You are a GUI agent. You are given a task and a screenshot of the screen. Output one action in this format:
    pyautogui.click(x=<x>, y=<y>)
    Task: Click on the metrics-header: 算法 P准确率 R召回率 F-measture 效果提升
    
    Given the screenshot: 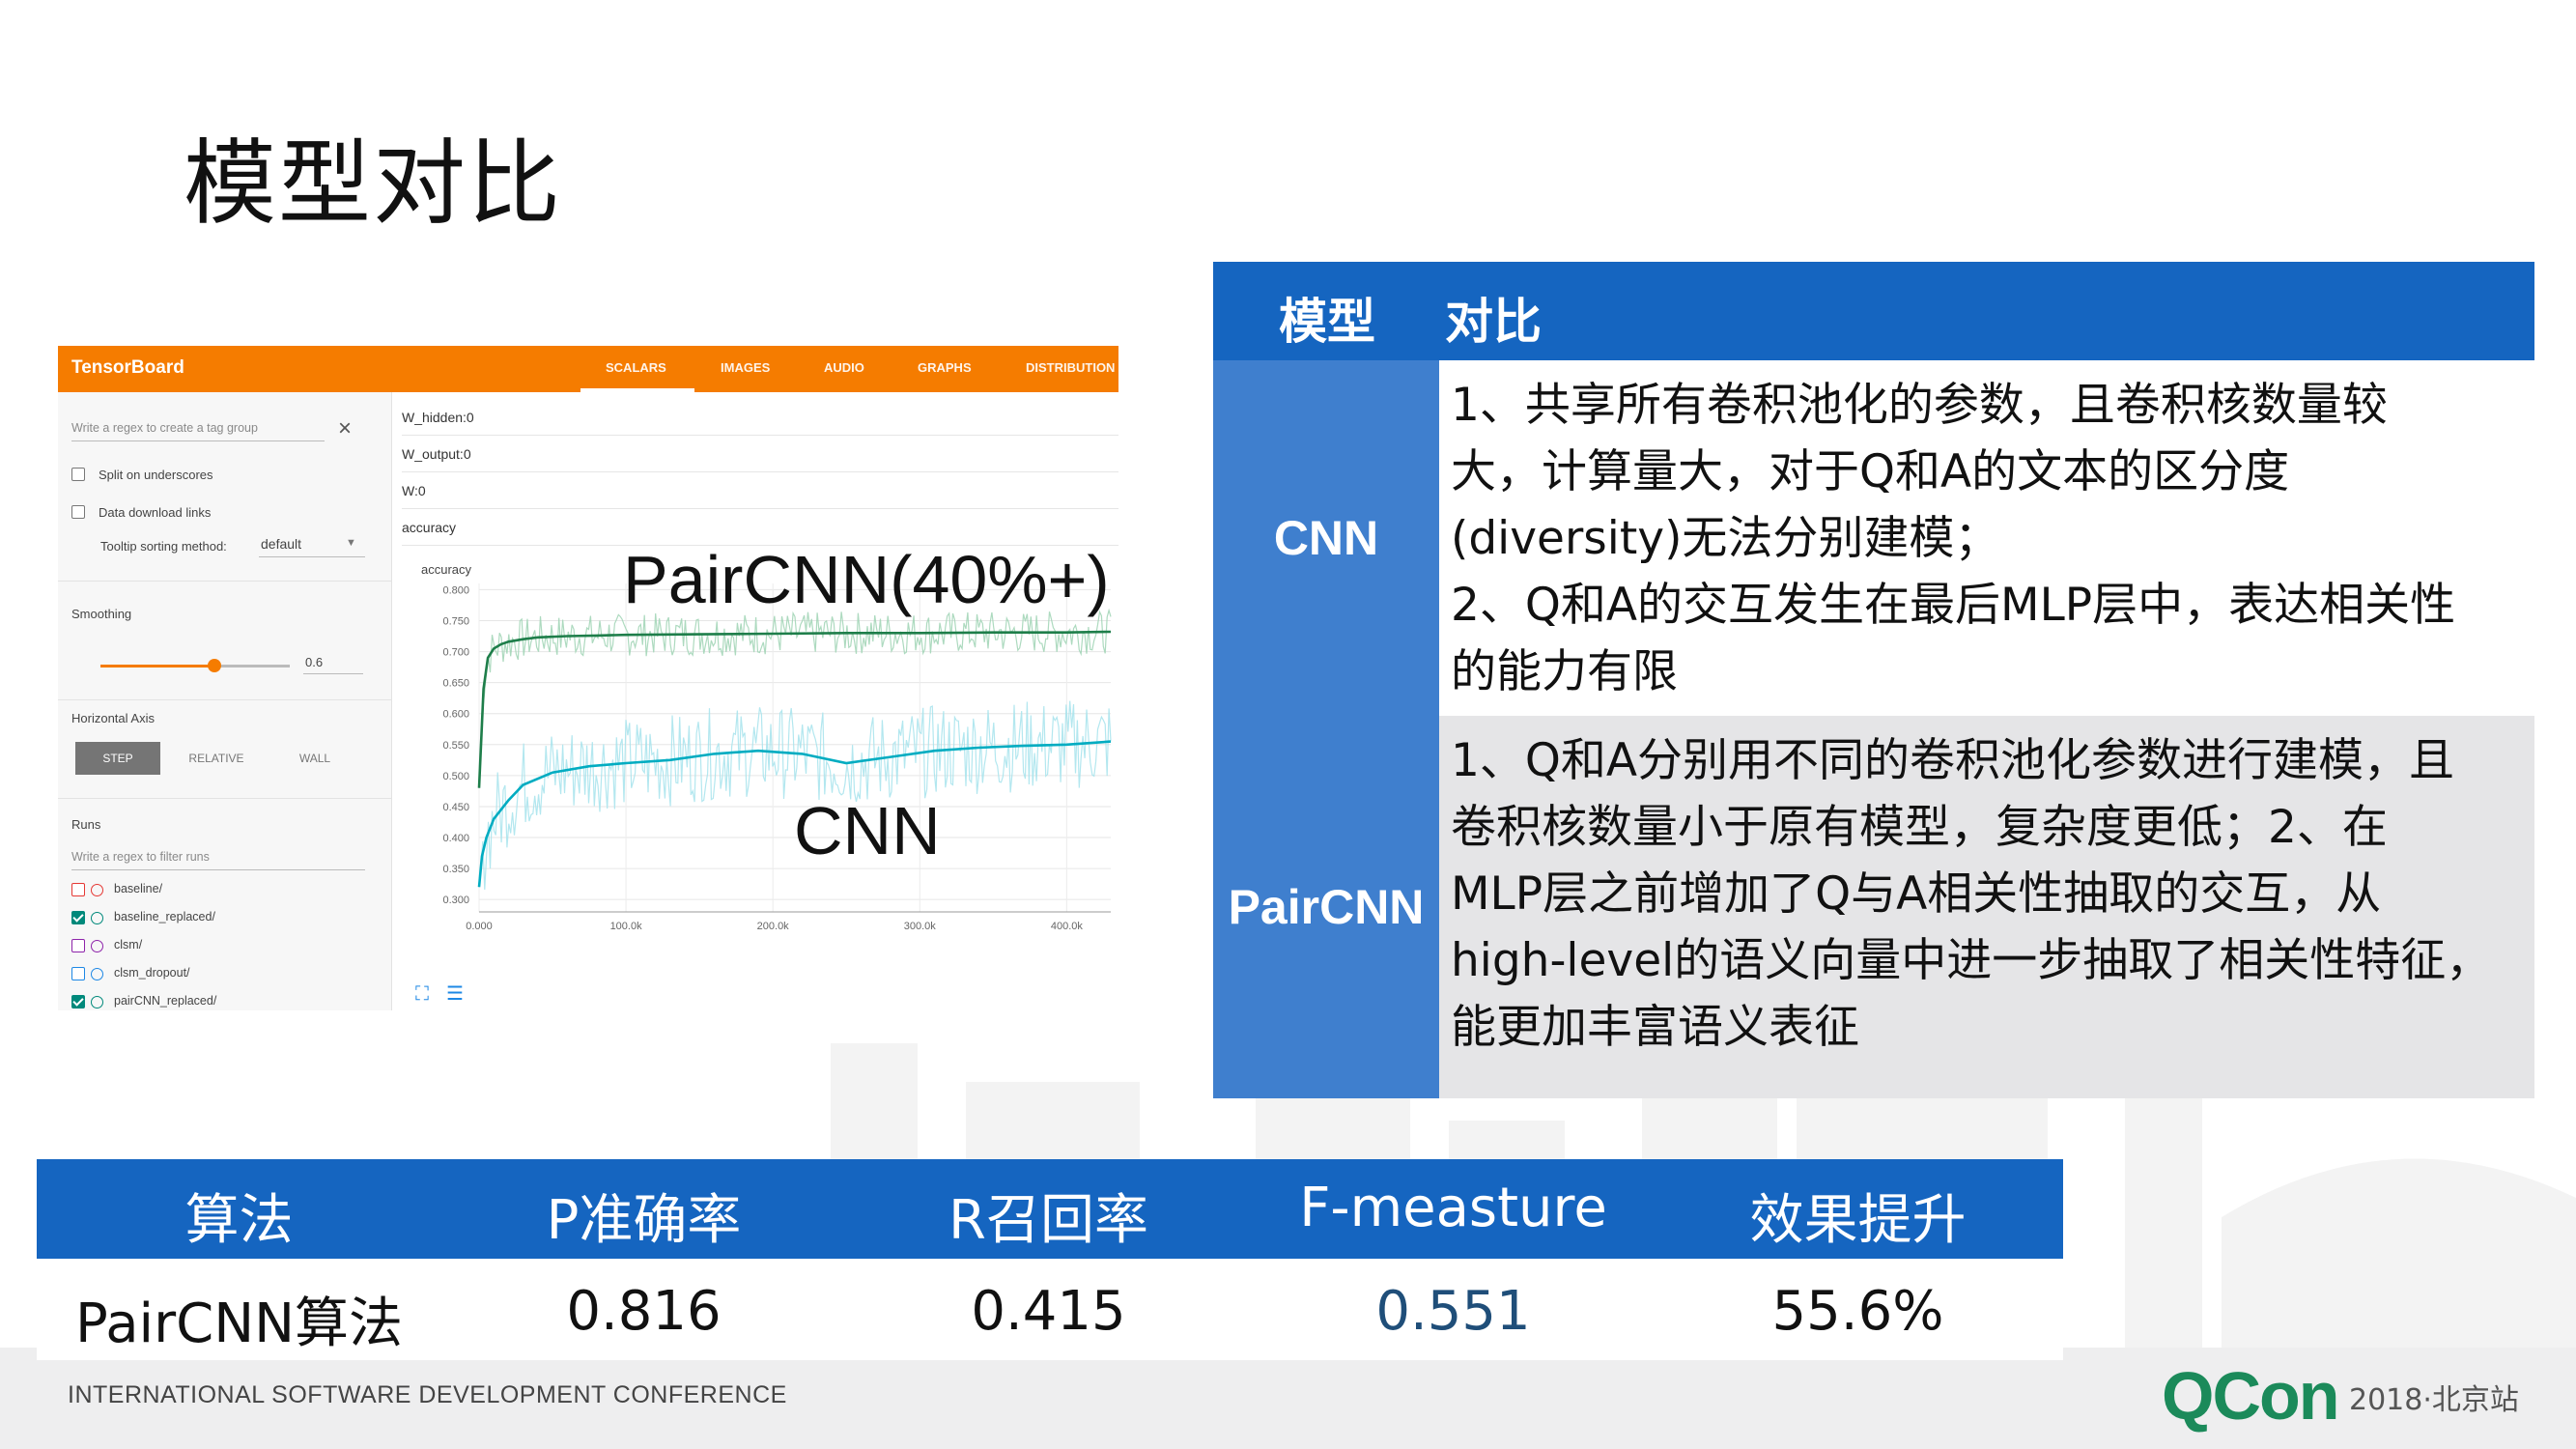 What is the action you would take?
    pyautogui.click(x=1050, y=1209)
    